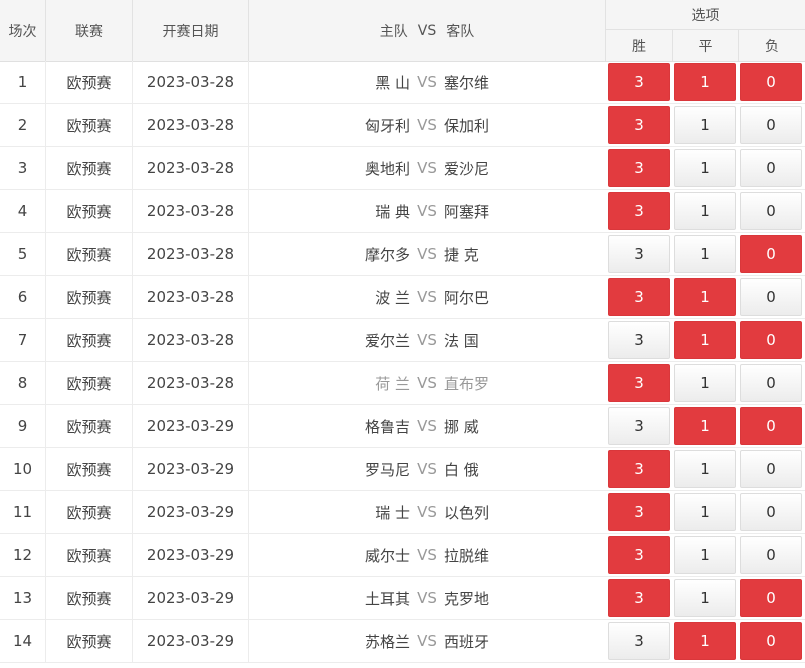 This screenshot has height=668, width=805. I want to click on header-league: 联赛, so click(89, 30).